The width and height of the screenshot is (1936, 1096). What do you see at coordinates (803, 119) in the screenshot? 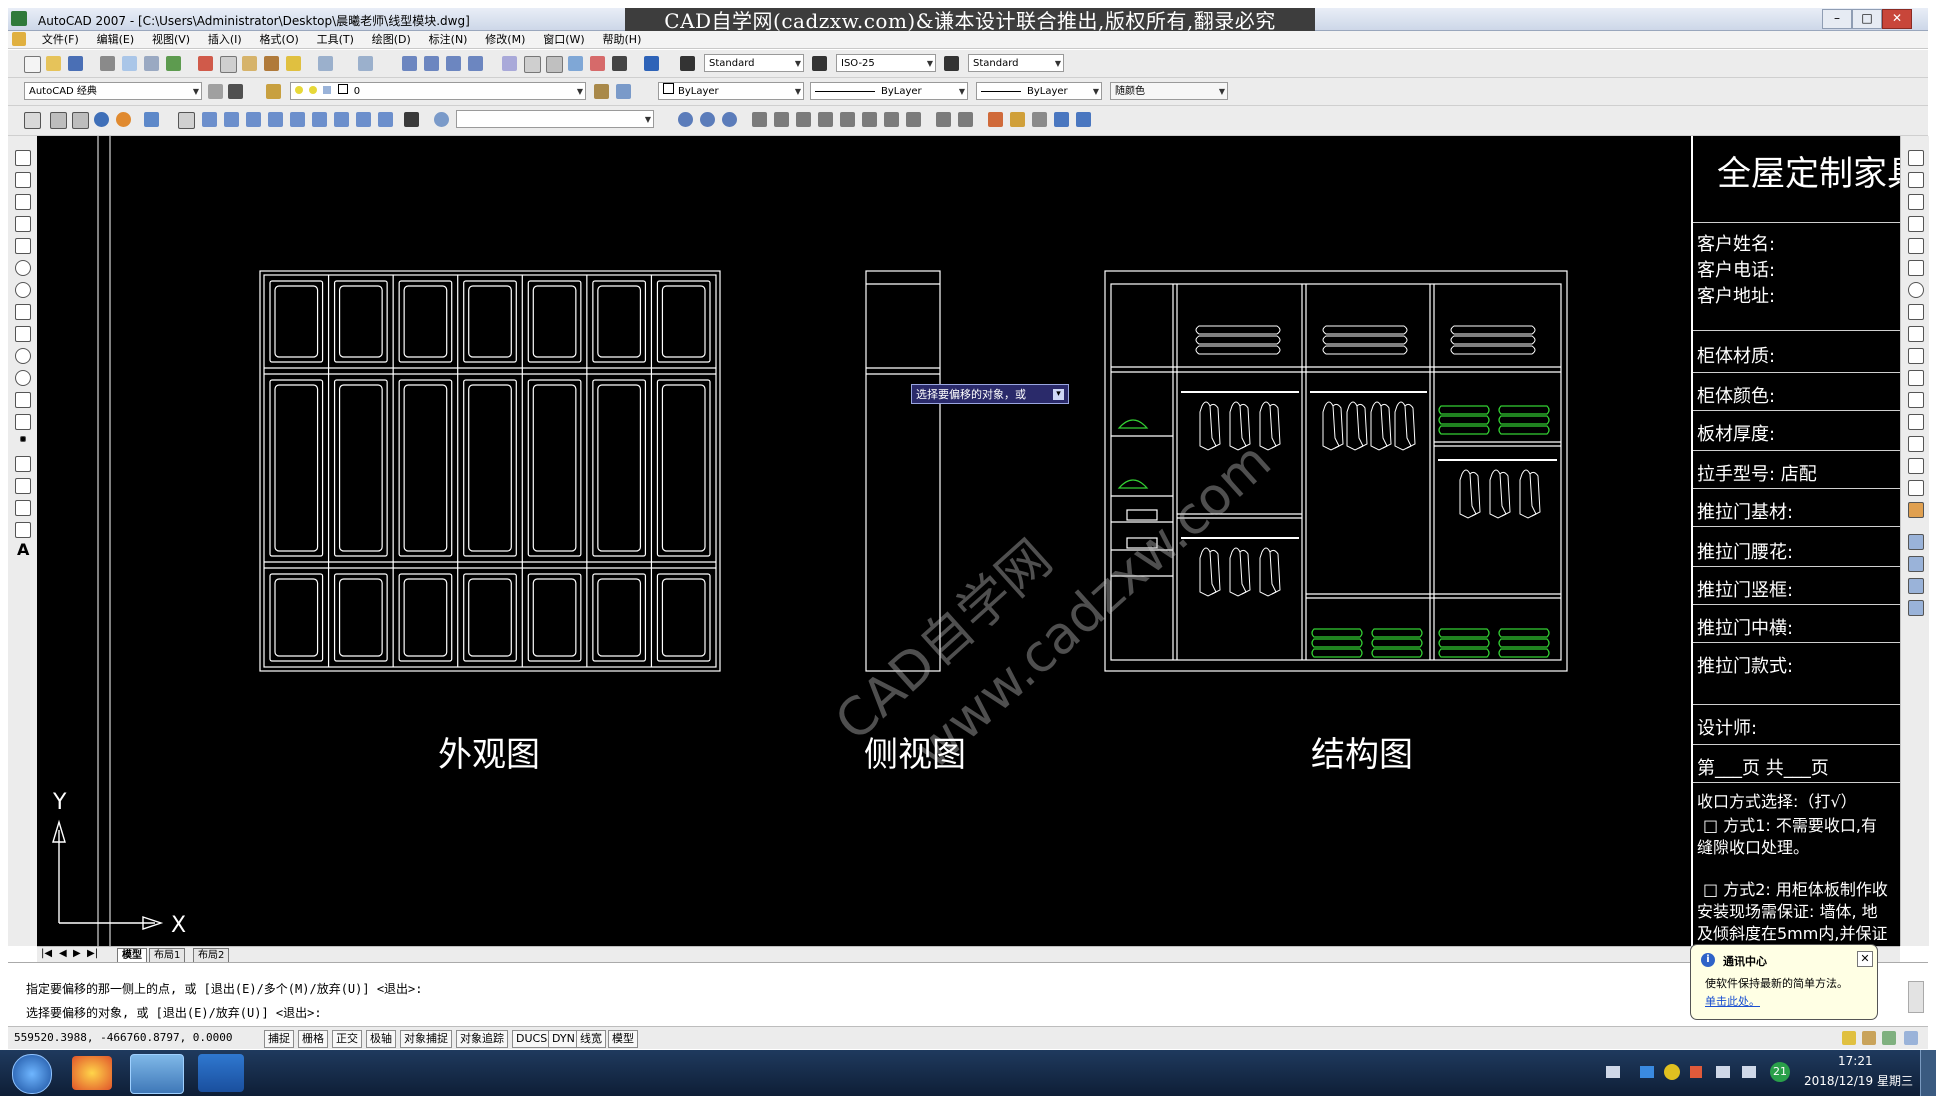
I see `move-faces-icon` at bounding box center [803, 119].